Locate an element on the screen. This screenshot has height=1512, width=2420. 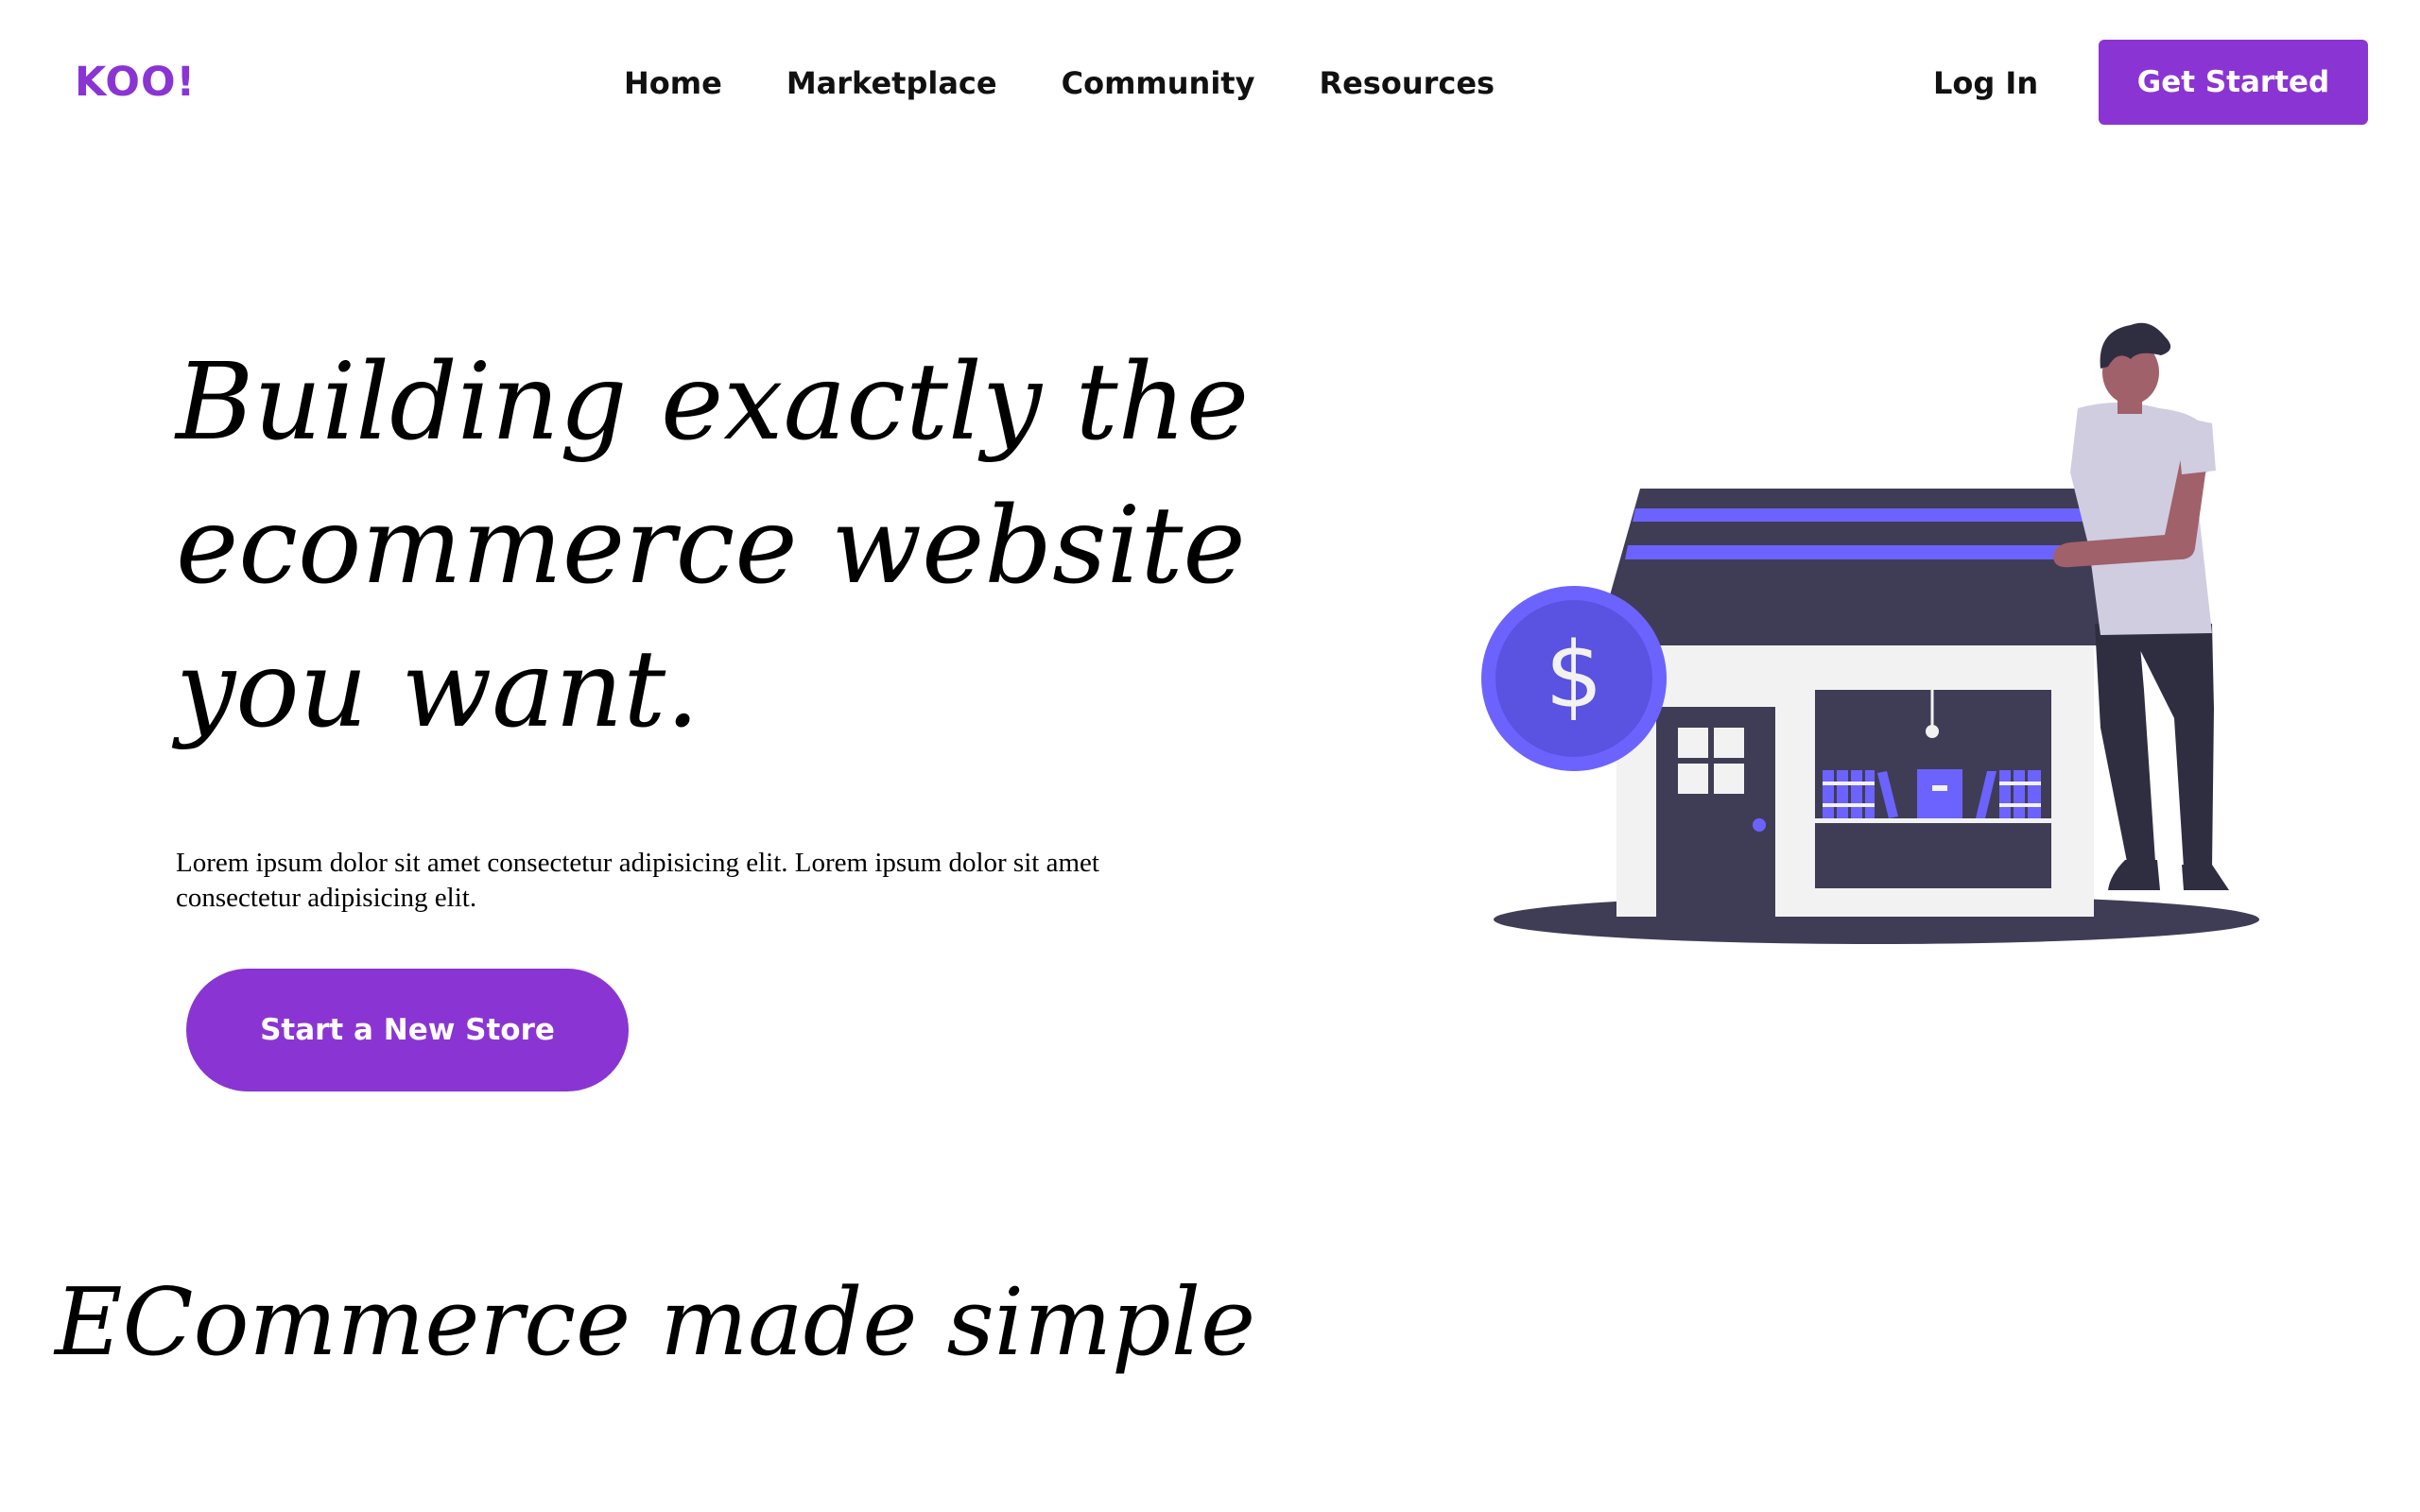
window-shelf is located at coordinates (1933, 820).